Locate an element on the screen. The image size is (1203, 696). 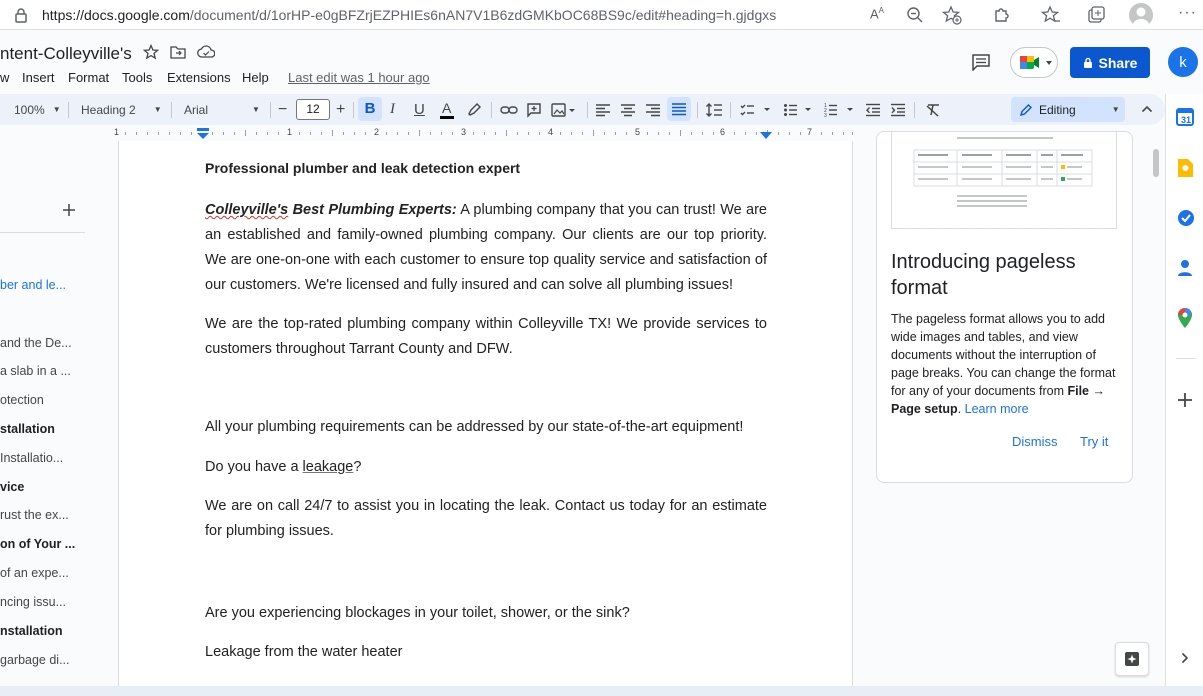
keep-icon is located at coordinates (1185, 168).